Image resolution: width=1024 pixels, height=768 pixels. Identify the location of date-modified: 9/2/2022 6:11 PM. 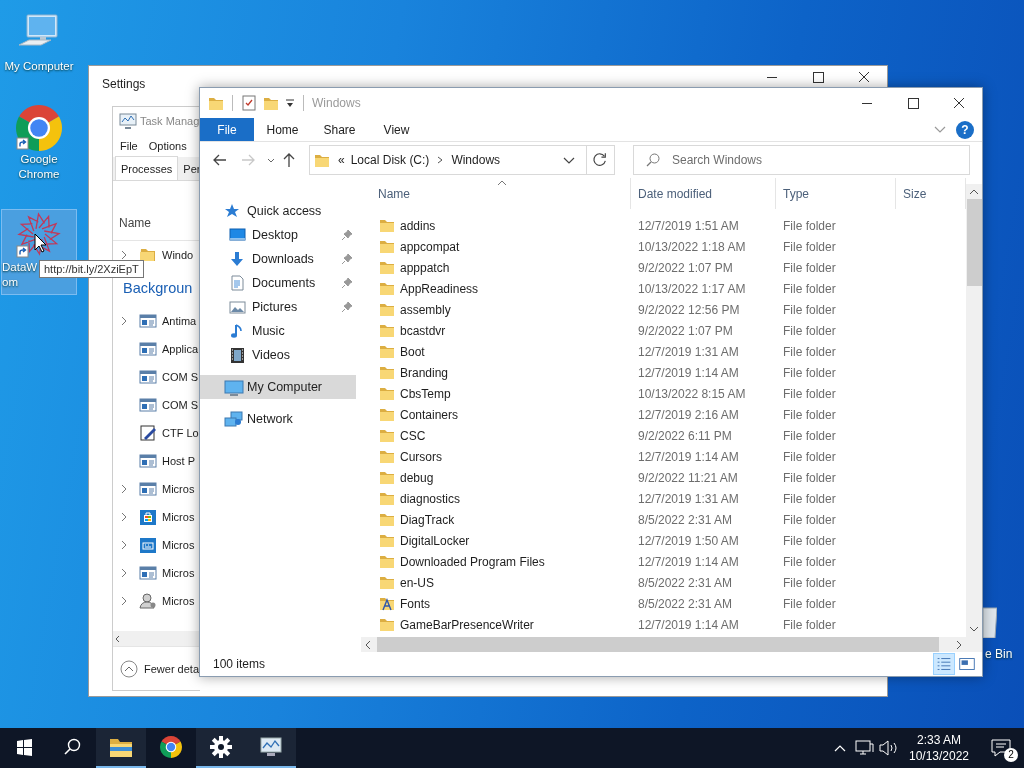
(685, 435).